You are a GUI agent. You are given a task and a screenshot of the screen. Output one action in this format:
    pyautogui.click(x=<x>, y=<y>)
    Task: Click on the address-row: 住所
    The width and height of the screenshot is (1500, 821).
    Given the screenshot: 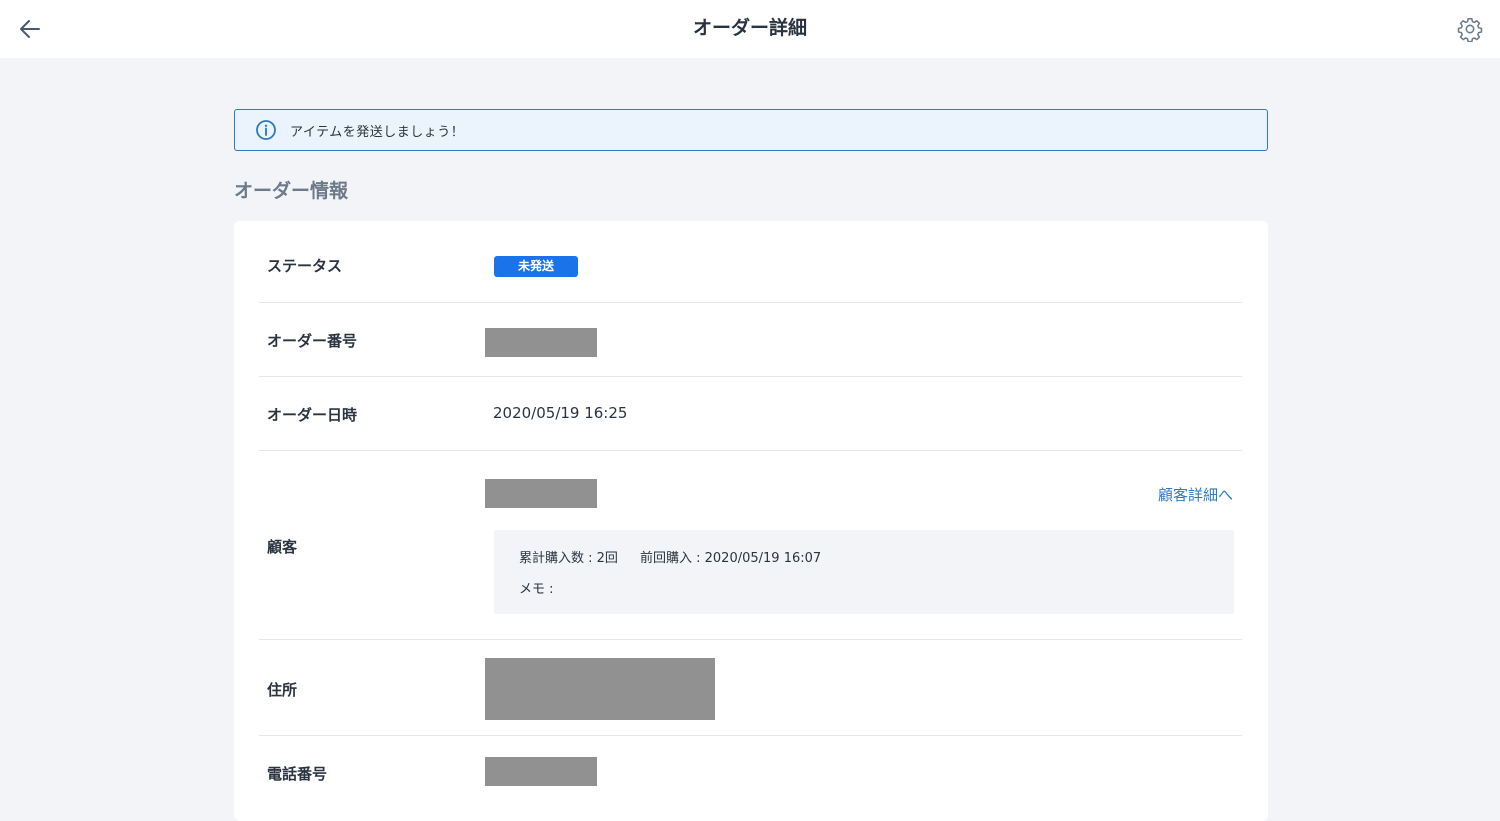 What is the action you would take?
    pyautogui.click(x=750, y=688)
    